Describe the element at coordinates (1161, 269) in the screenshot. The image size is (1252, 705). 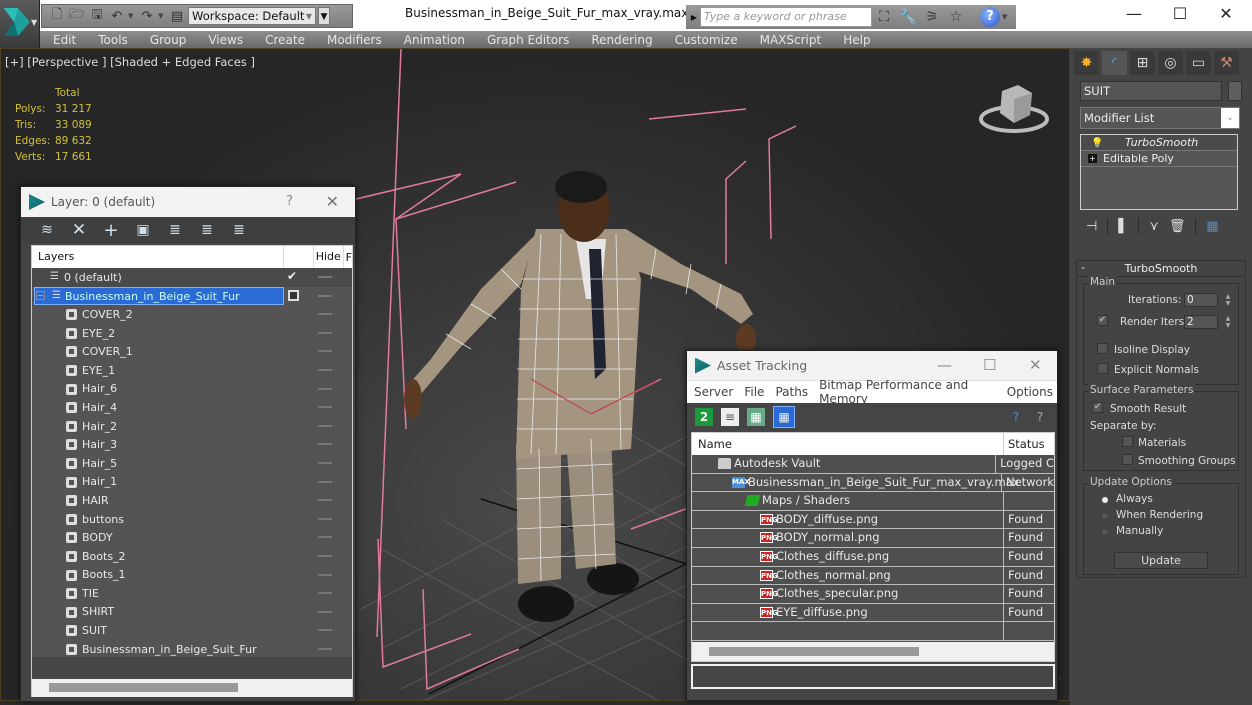
I see `rollout-header: - TurboSmooth` at that location.